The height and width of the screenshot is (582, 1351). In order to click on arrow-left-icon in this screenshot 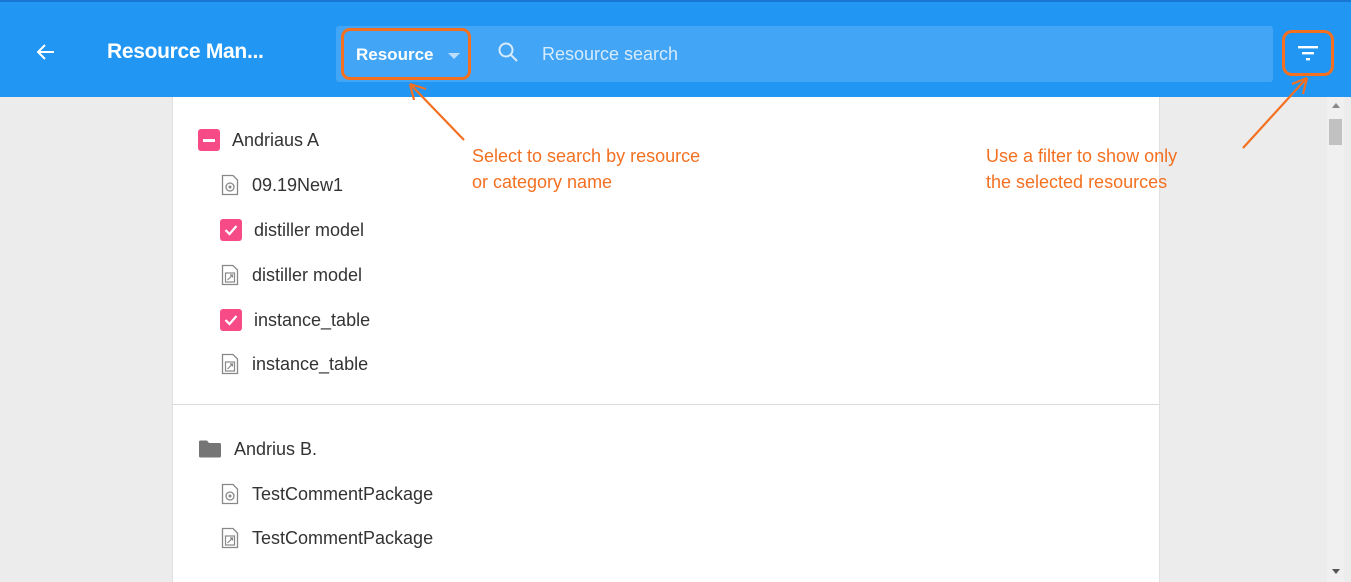, I will do `click(45, 52)`.